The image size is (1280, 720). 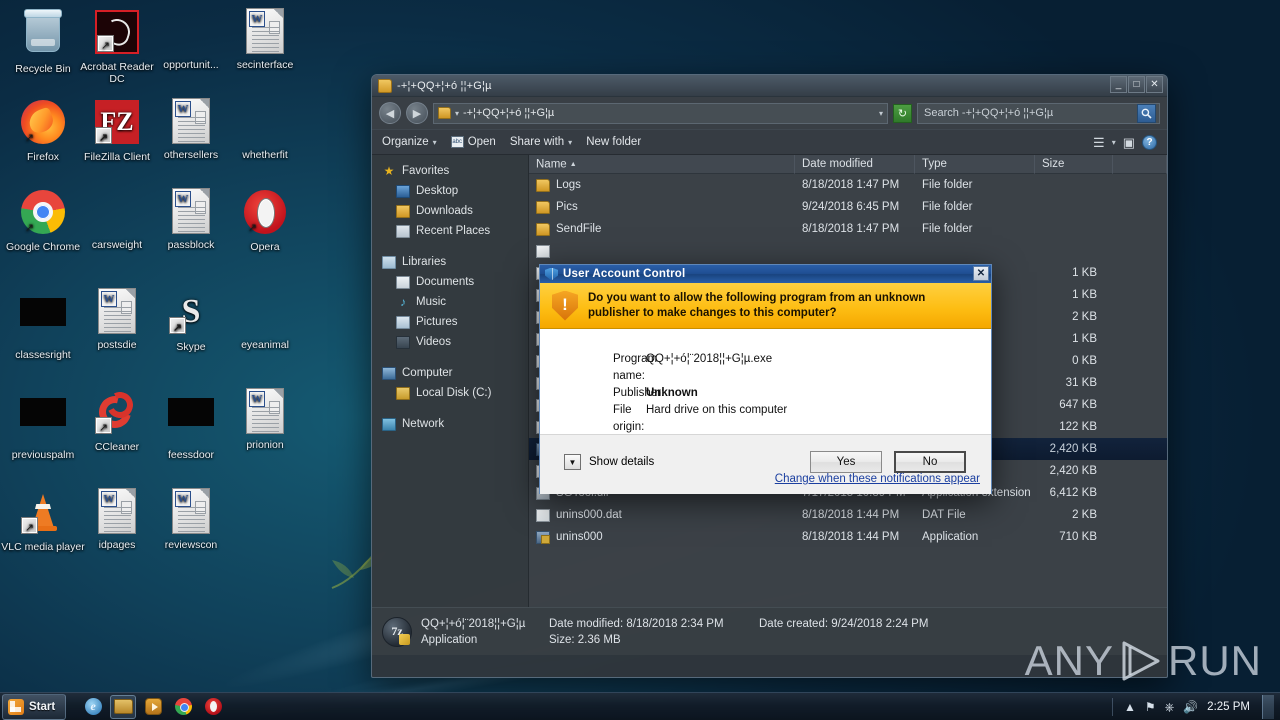 I want to click on videos-icon, so click(x=403, y=342).